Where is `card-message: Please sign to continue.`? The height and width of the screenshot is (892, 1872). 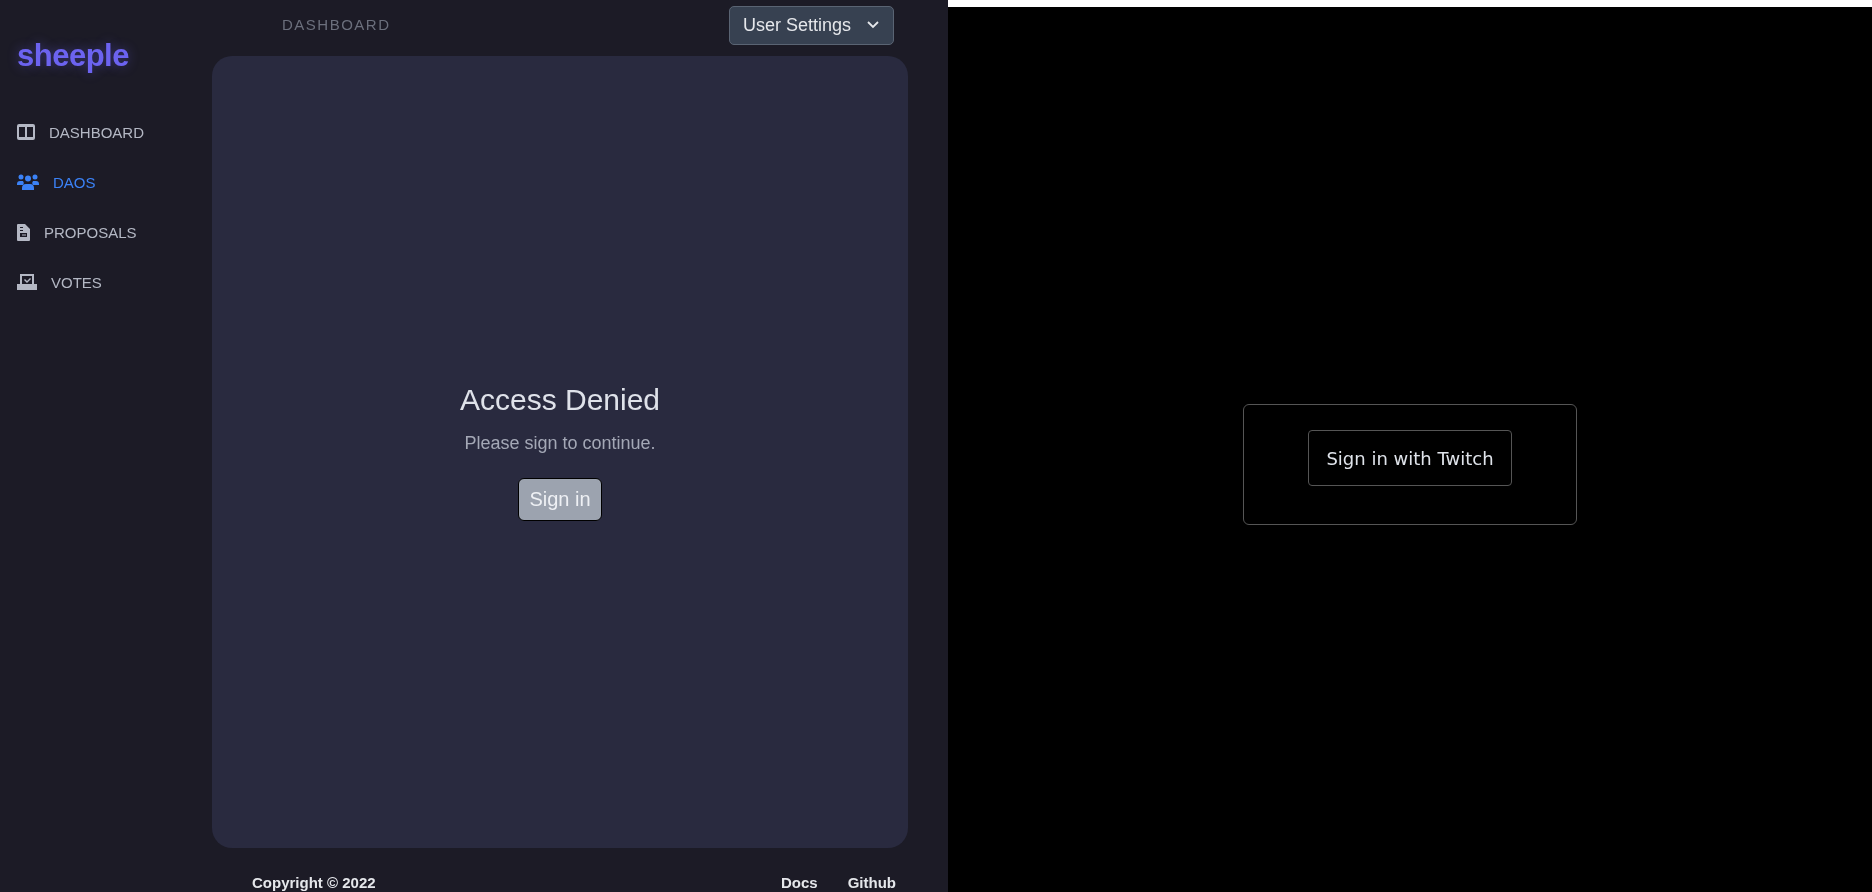
card-message: Please sign to continue. is located at coordinates (560, 443).